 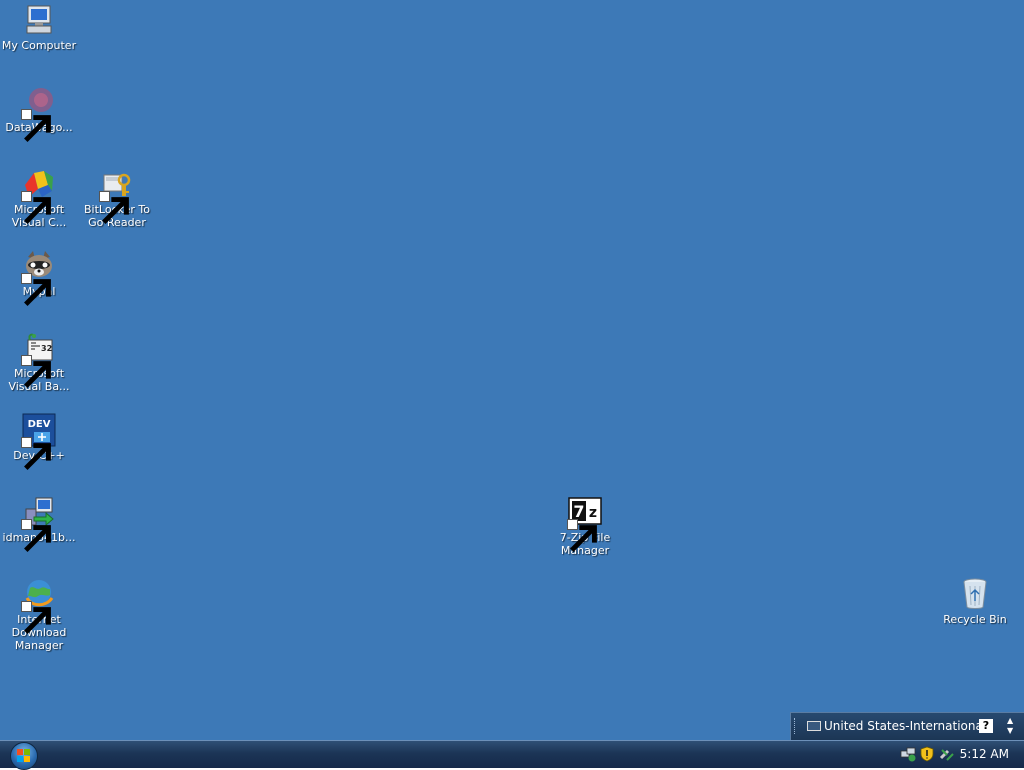 I want to click on 7zip-icon: 7 z, so click(x=584, y=523).